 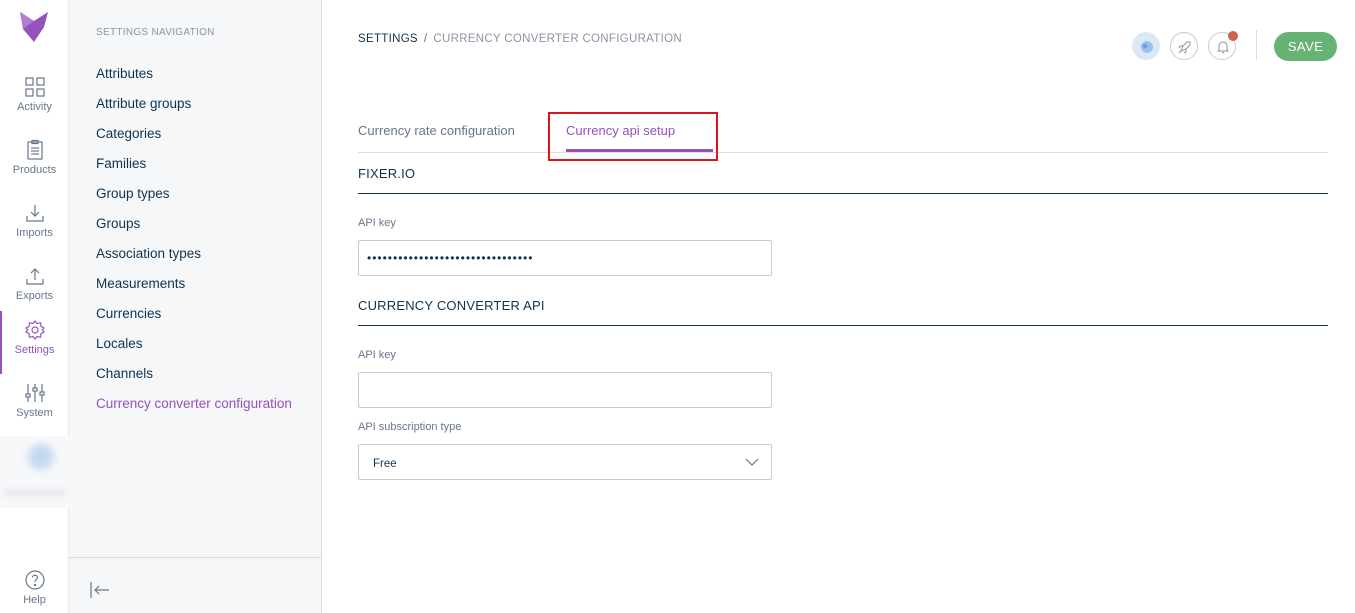 I want to click on settings-nav-item-channels: Channels, so click(x=194, y=379).